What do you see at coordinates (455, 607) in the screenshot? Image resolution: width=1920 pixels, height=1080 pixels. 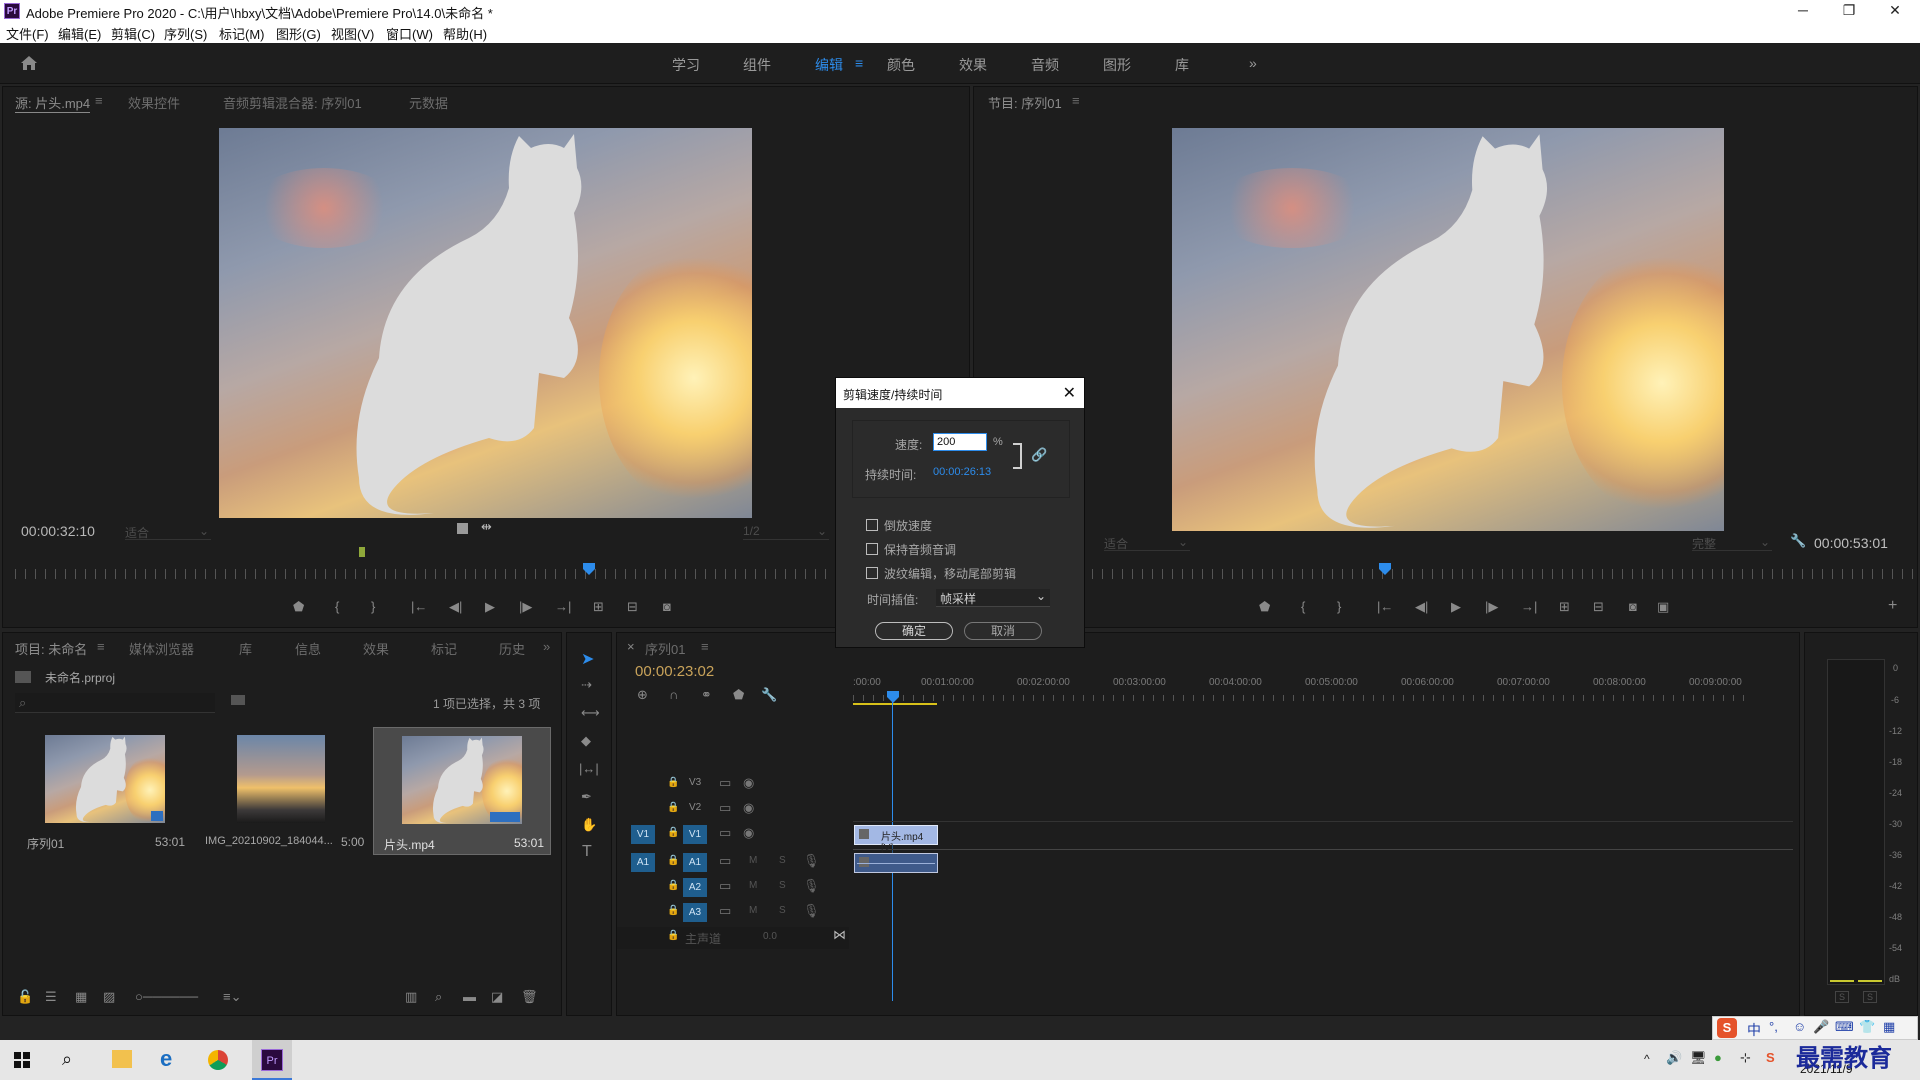 I see `step-back-icon: ◀|` at bounding box center [455, 607].